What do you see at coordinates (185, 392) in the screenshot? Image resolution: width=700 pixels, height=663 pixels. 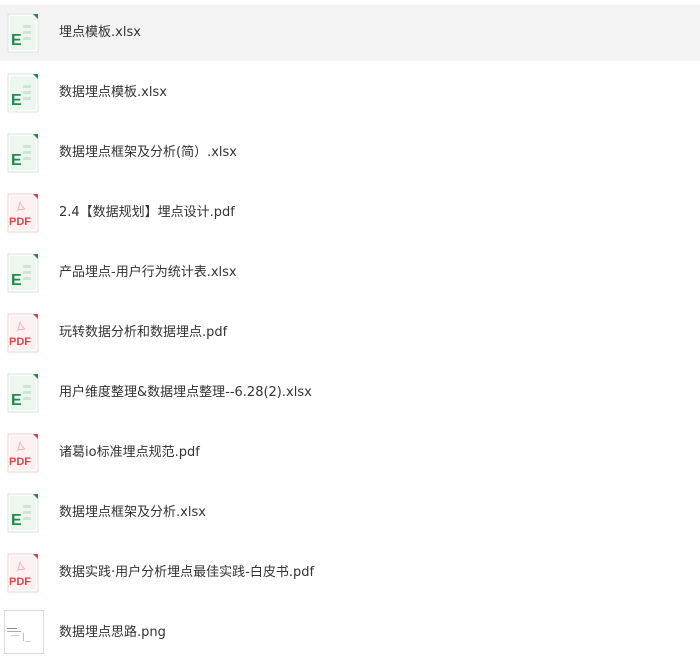 I see `file-name: 用户维度整理&数据埋点整理--6.28(2).xlsx` at bounding box center [185, 392].